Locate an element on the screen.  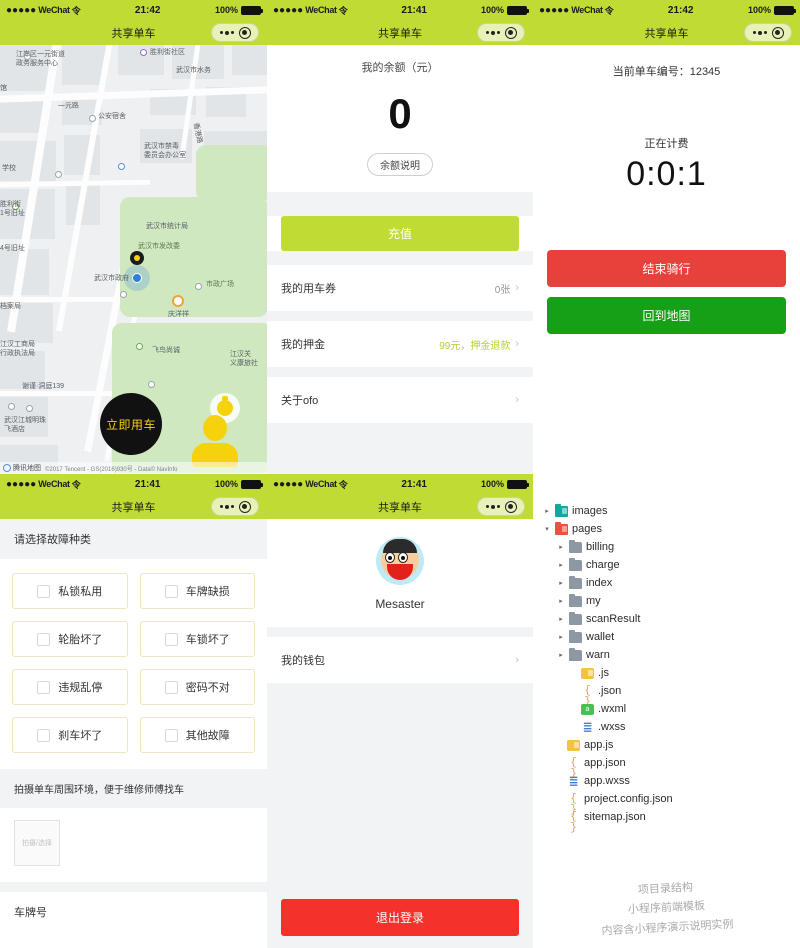
tencent-map-logo: 腾讯地图 is located at coordinates (22, 468).